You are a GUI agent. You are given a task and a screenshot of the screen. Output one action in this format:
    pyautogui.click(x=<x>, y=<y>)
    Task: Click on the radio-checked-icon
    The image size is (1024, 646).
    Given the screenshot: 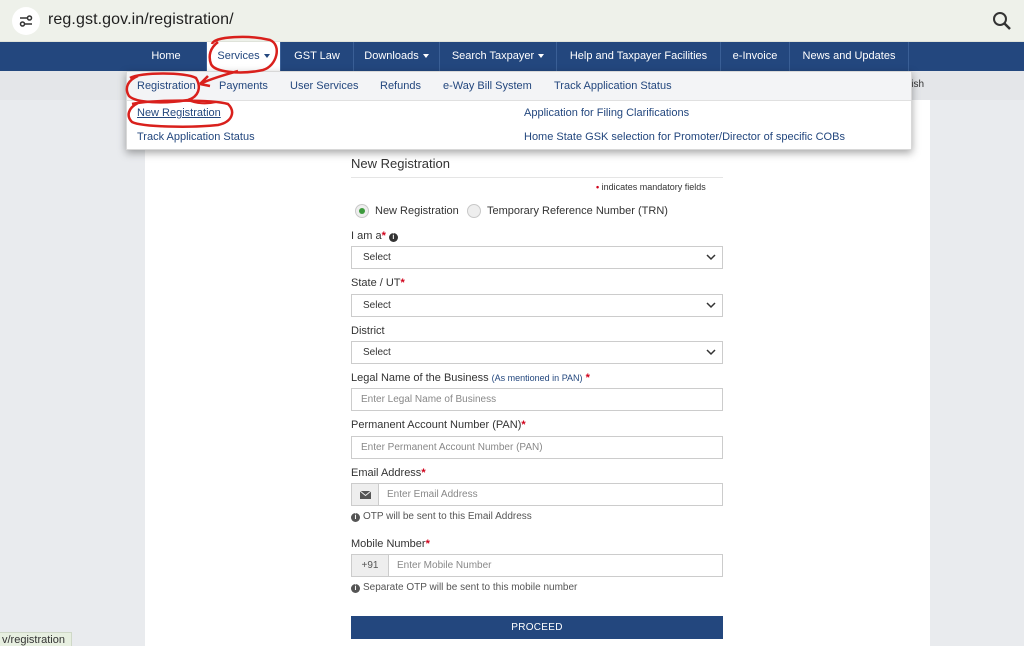 What is the action you would take?
    pyautogui.click(x=362, y=211)
    